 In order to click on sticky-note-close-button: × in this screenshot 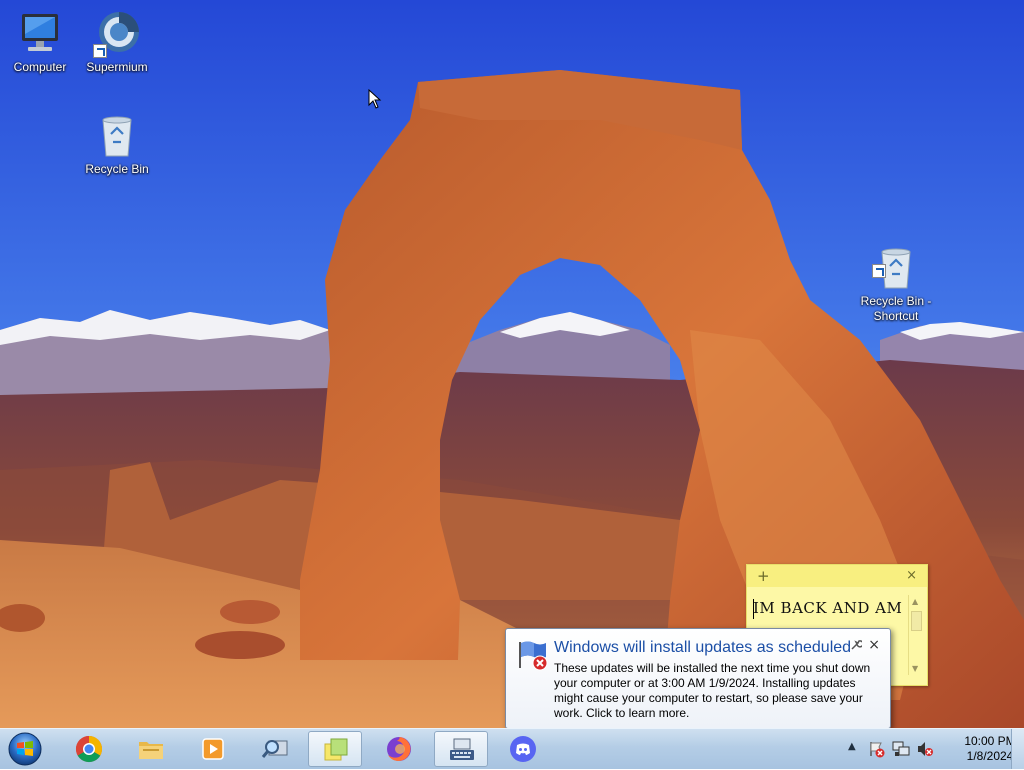, I will do `click(911, 575)`.